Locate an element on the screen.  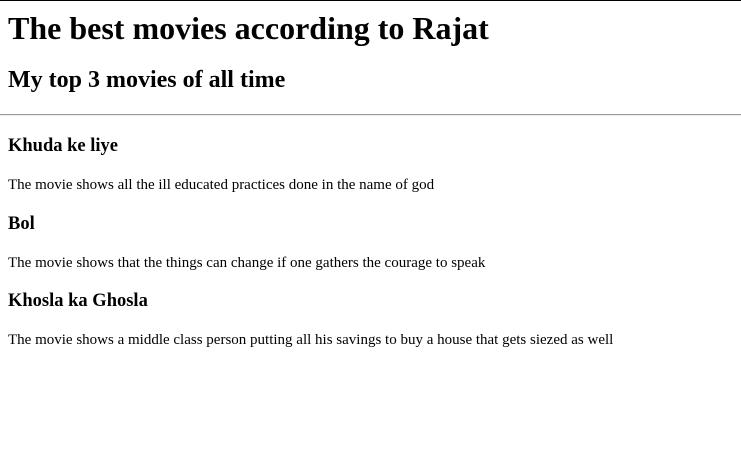
section-divider is located at coordinates (370, 115).